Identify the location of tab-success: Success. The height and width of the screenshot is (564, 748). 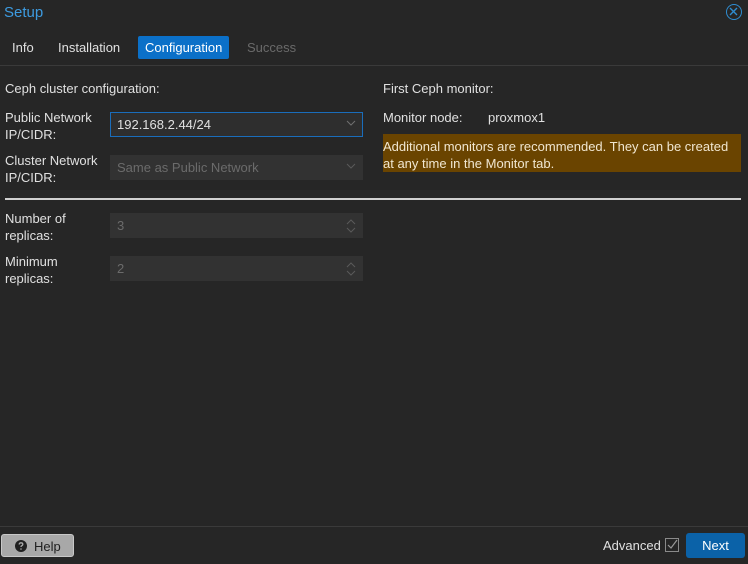
(272, 47).